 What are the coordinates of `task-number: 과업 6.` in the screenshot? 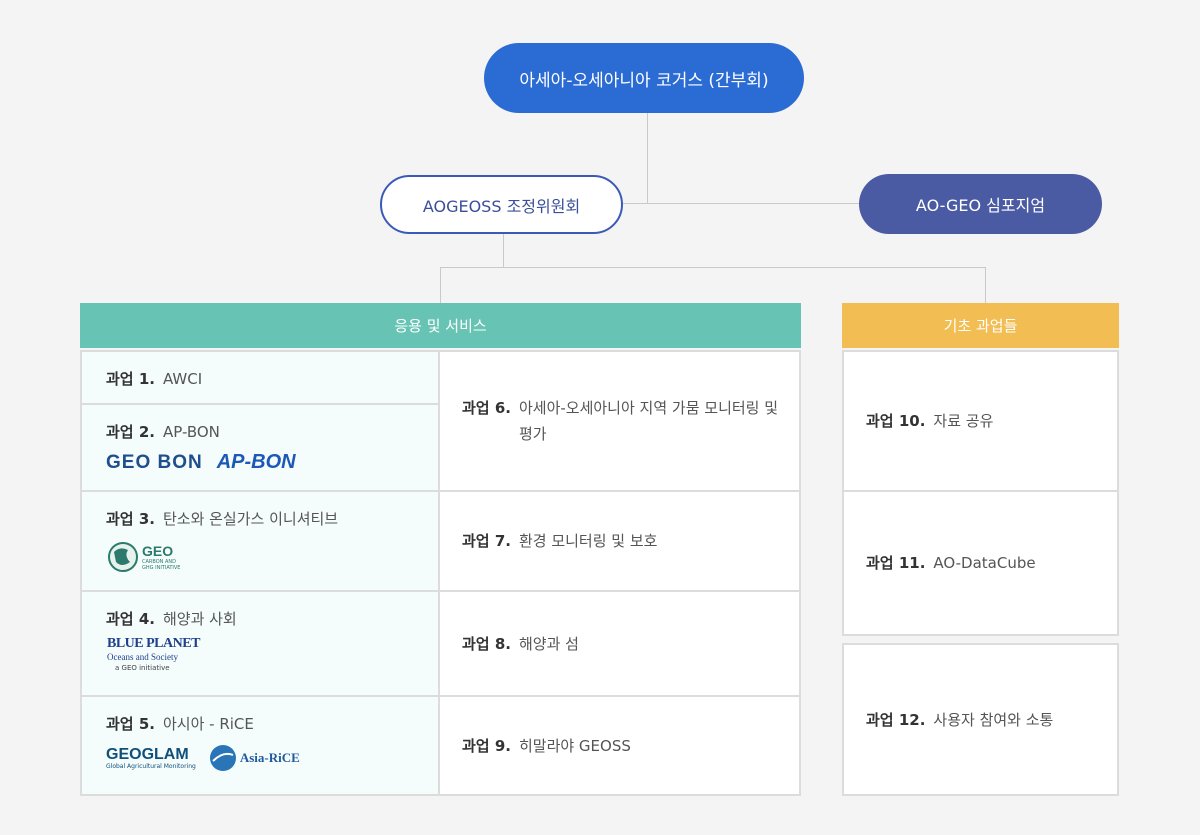 It's located at (486, 408).